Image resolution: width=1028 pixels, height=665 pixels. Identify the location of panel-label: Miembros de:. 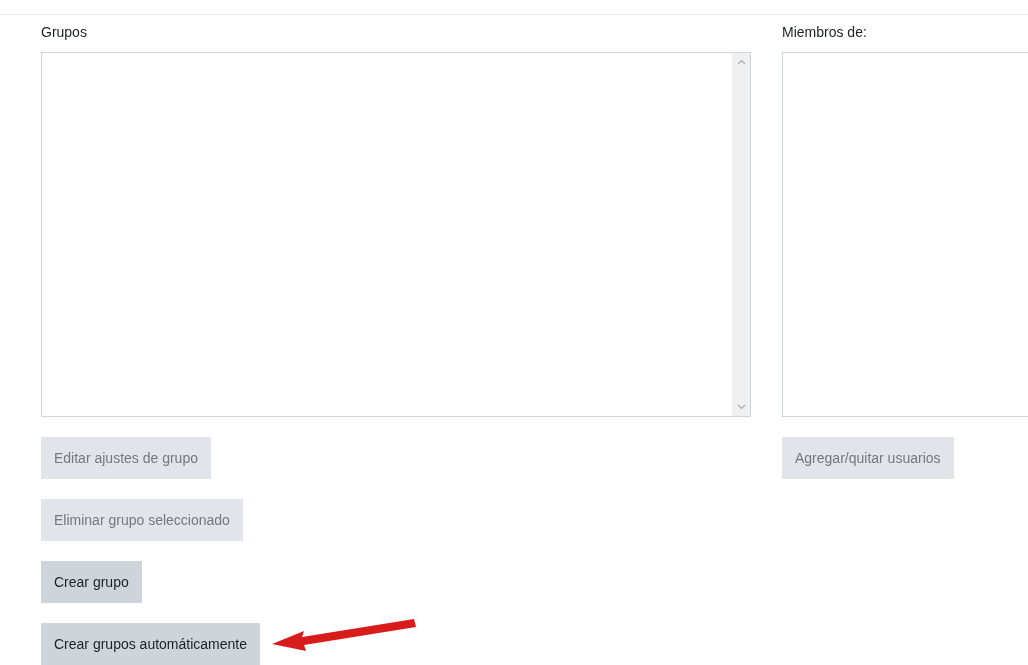
(825, 32).